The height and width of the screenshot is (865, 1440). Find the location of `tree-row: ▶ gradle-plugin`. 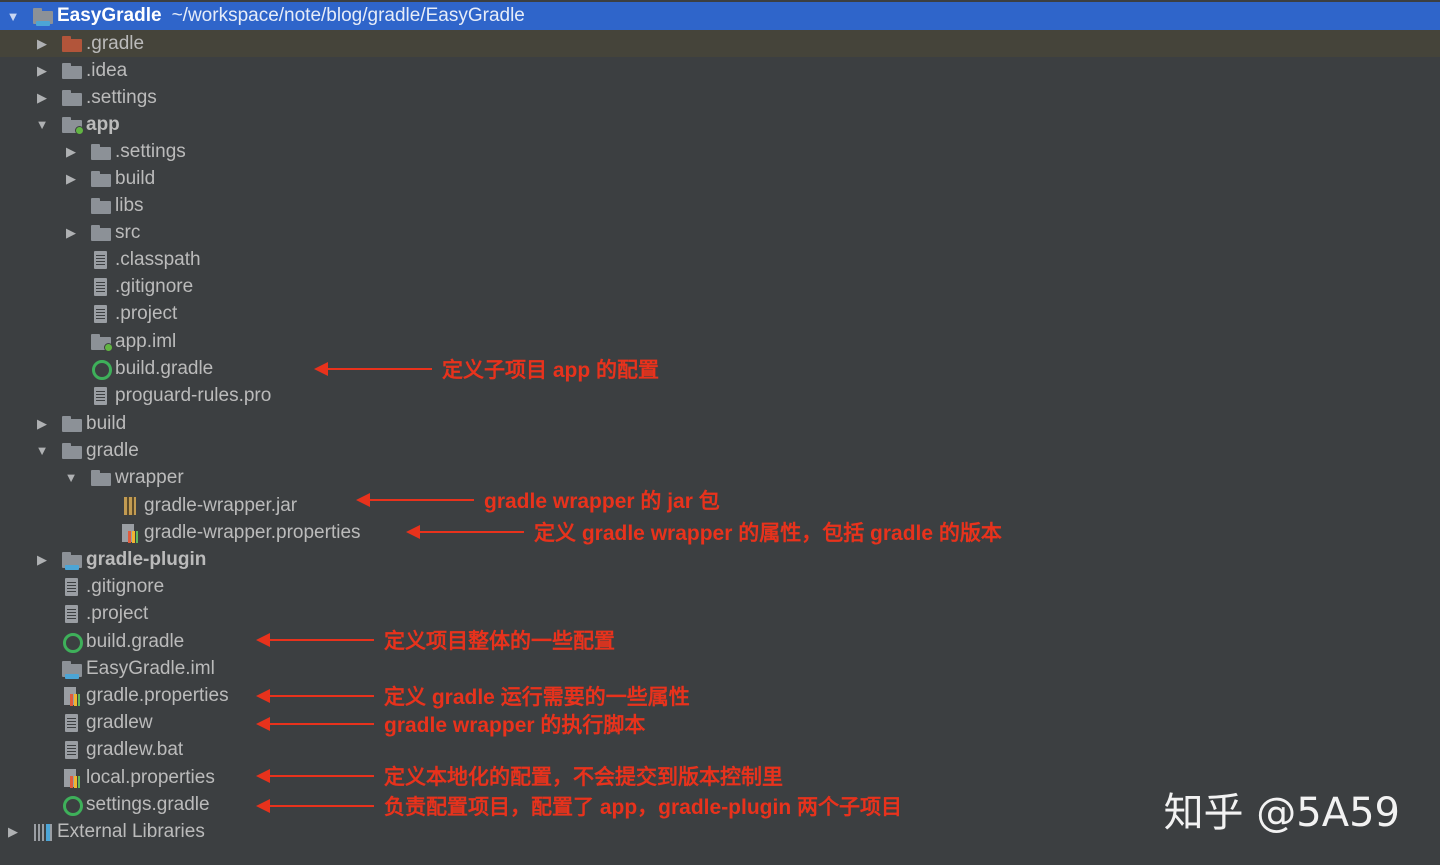

tree-row: ▶ gradle-plugin is located at coordinates (720, 559).